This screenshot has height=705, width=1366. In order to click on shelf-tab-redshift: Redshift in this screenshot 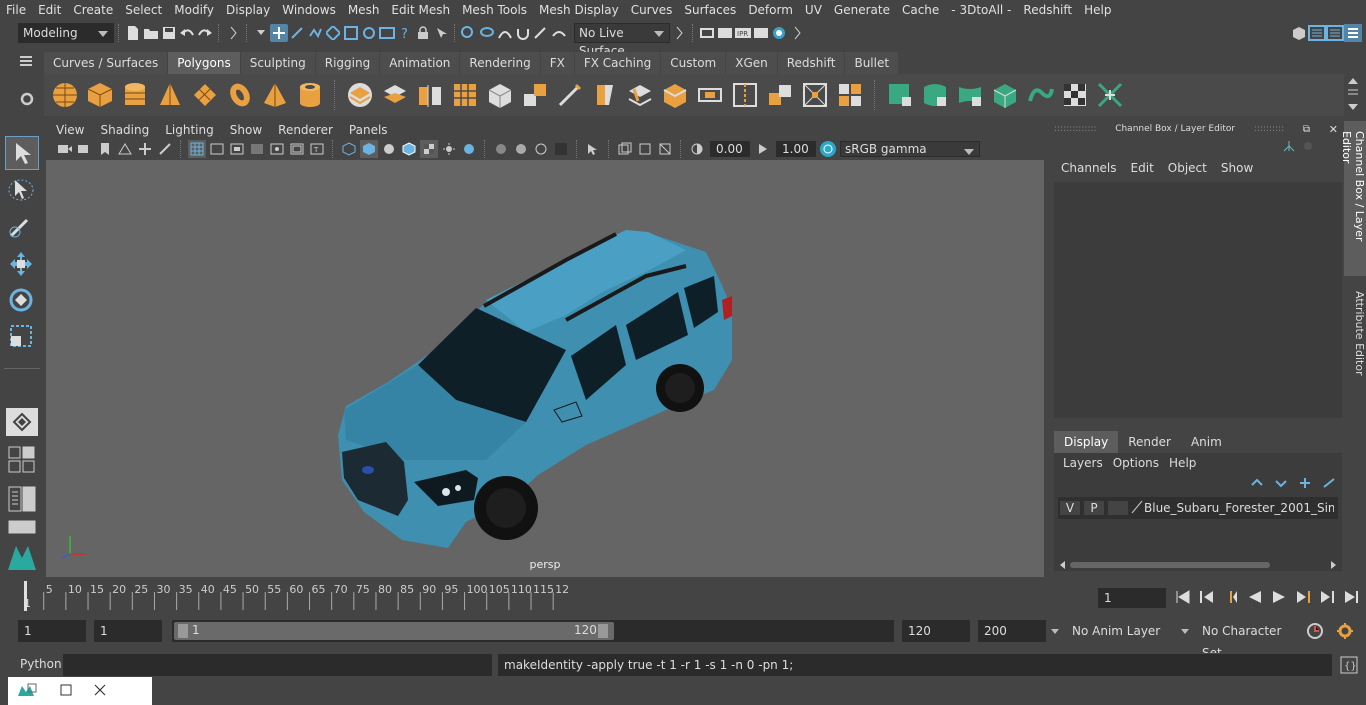, I will do `click(811, 63)`.